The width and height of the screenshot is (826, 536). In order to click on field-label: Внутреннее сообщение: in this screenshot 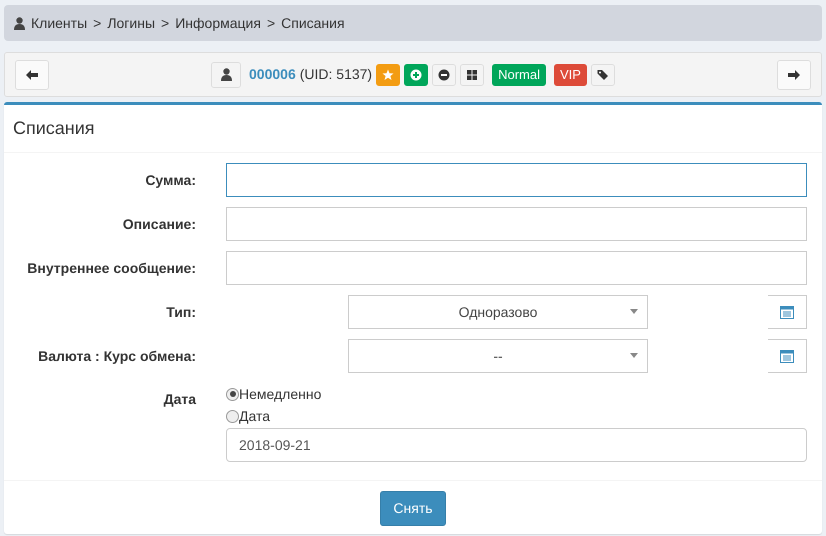, I will do `click(111, 268)`.